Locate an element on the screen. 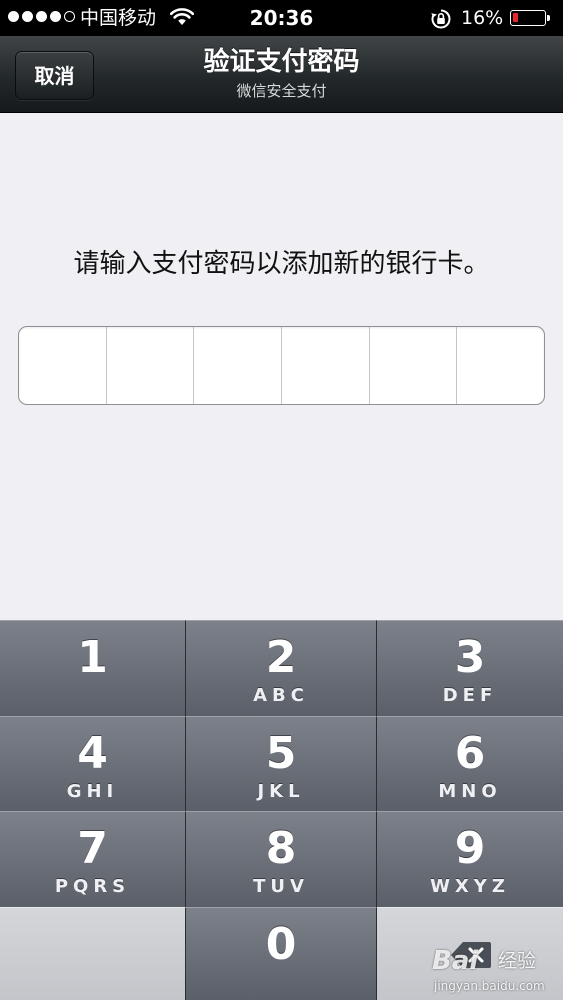  keypad-key-1: 1 is located at coordinates (93, 668).